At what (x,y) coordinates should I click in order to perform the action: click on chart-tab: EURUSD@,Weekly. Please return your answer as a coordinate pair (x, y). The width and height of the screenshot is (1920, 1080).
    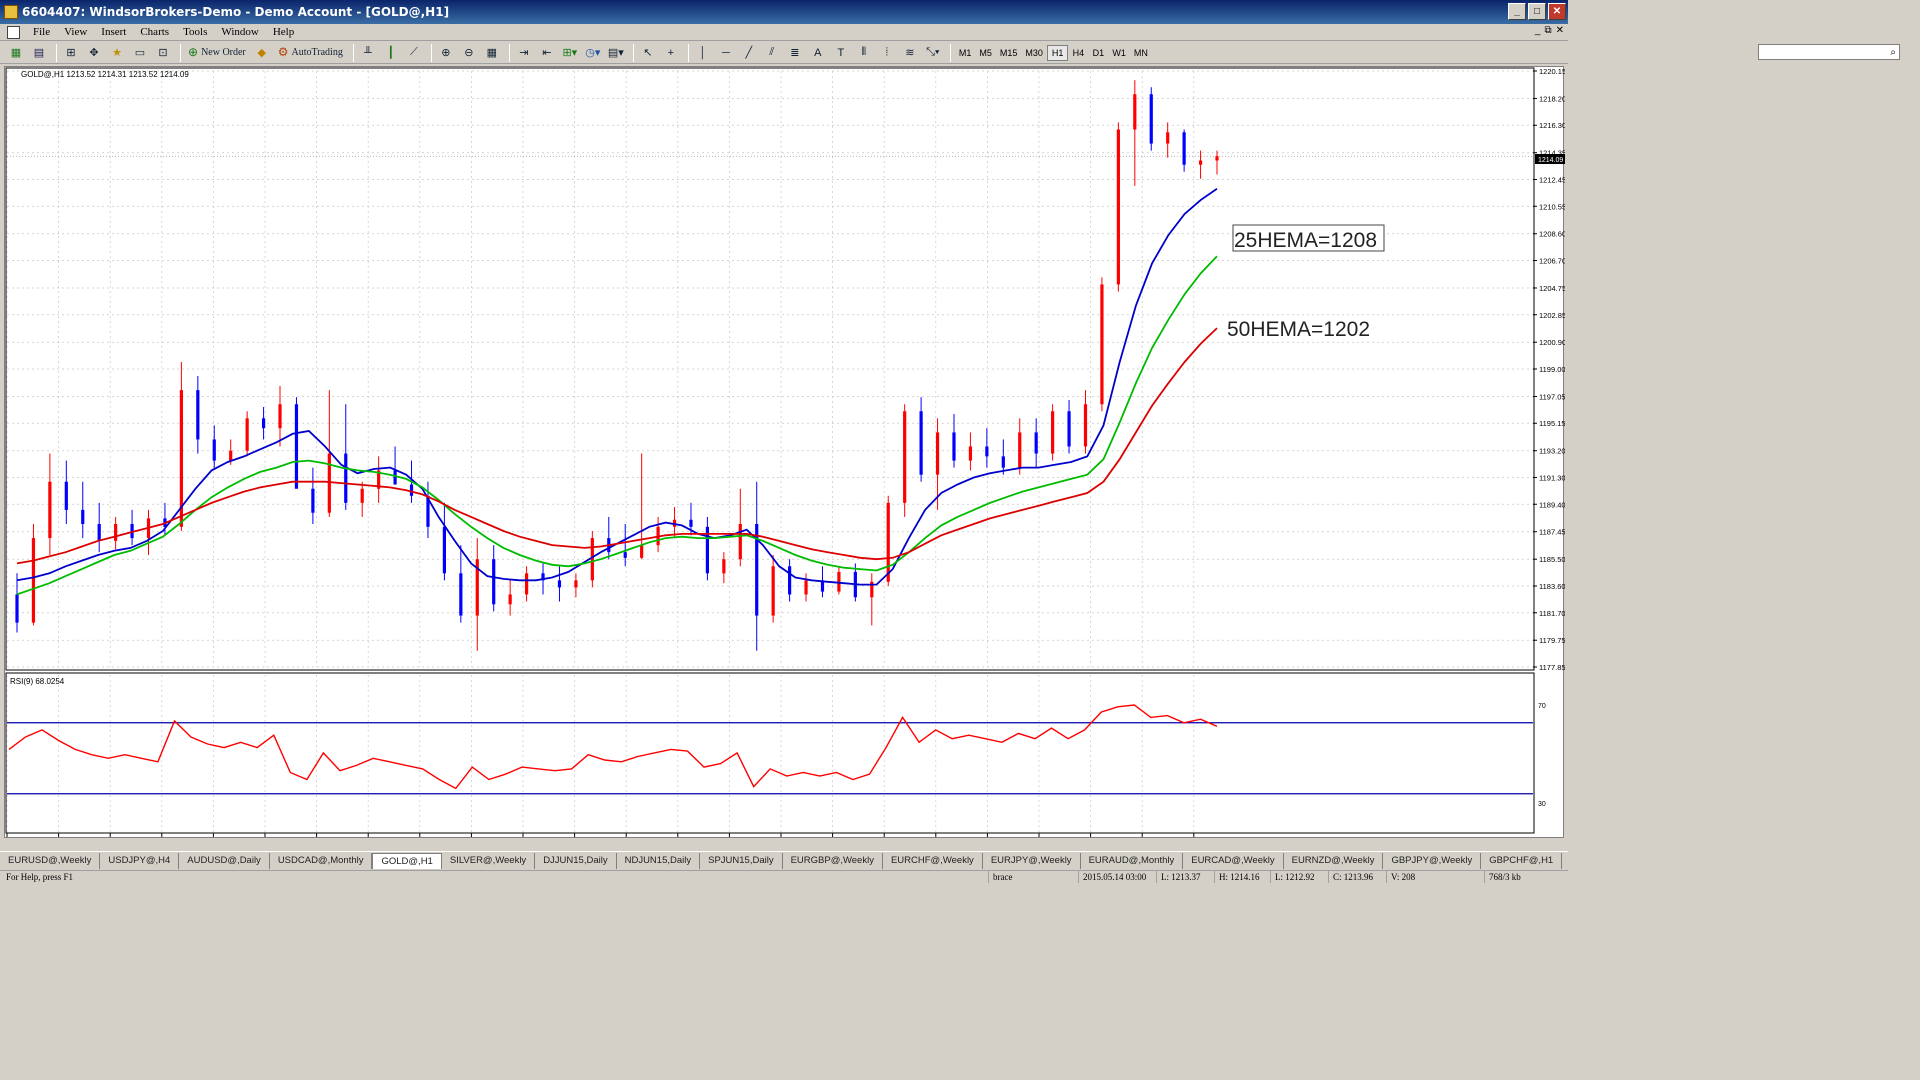
    Looking at the image, I should click on (50, 860).